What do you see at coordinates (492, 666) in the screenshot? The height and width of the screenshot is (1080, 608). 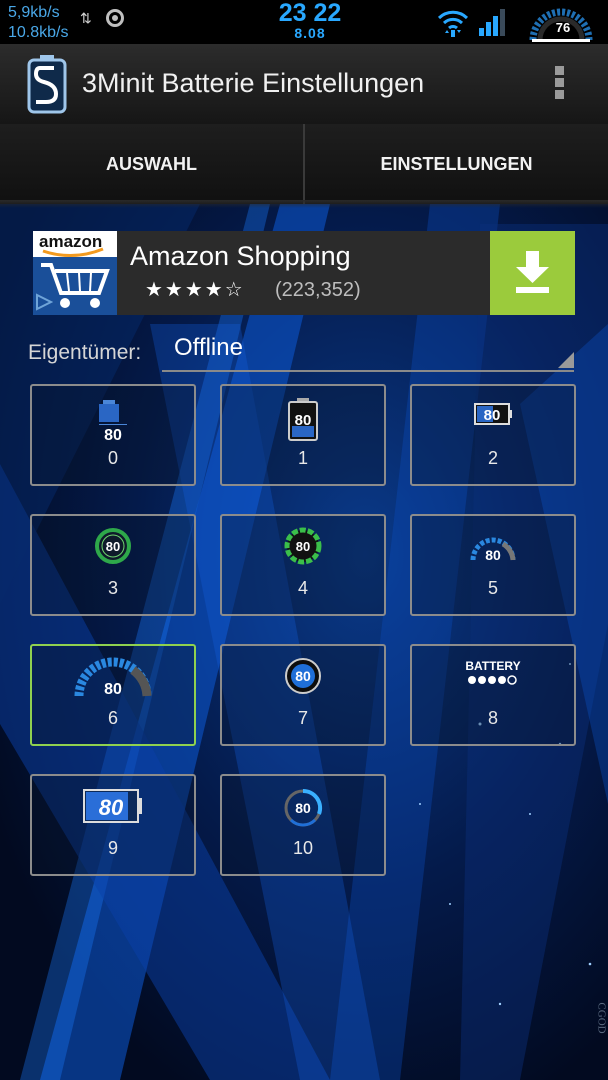 I see `tile-icon-value: BATTERY` at bounding box center [492, 666].